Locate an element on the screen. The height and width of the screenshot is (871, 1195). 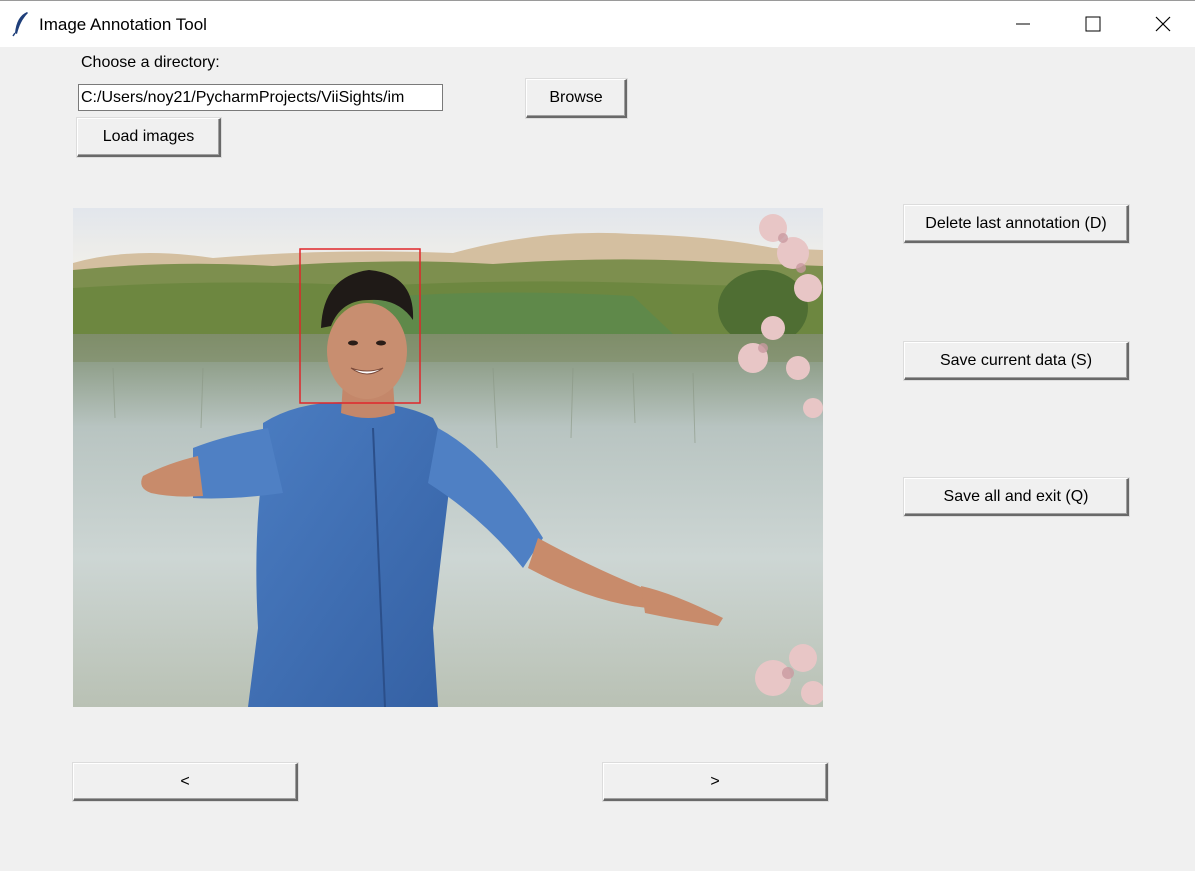
save-current-button: Save current data (S) is located at coordinates (1016, 361).